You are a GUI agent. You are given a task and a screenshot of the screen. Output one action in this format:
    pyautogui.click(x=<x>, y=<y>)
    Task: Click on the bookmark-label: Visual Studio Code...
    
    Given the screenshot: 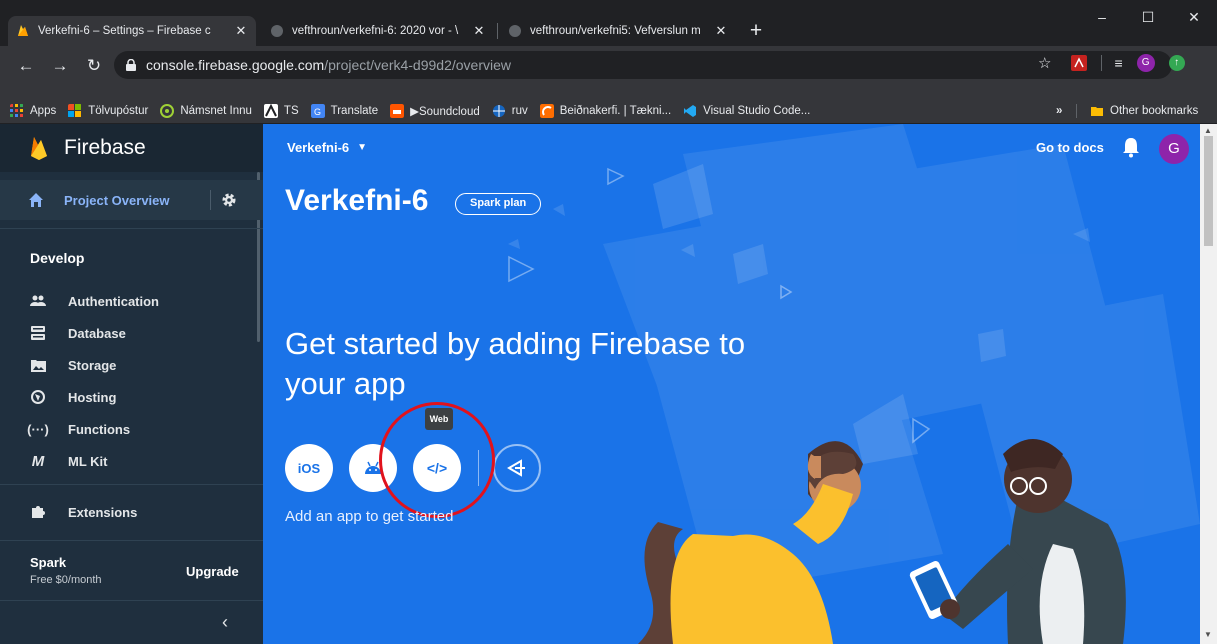 What is the action you would take?
    pyautogui.click(x=757, y=110)
    